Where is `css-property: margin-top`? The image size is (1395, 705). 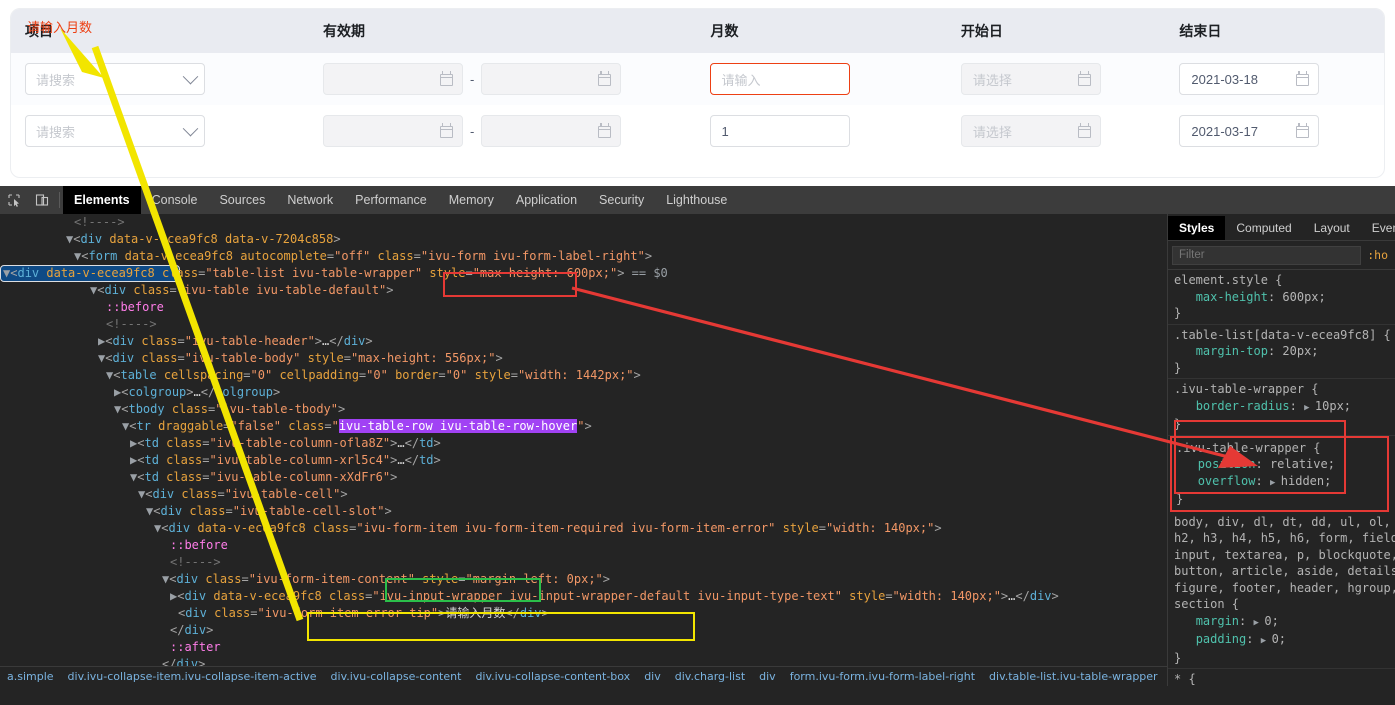
css-property: margin-top is located at coordinates (1232, 351).